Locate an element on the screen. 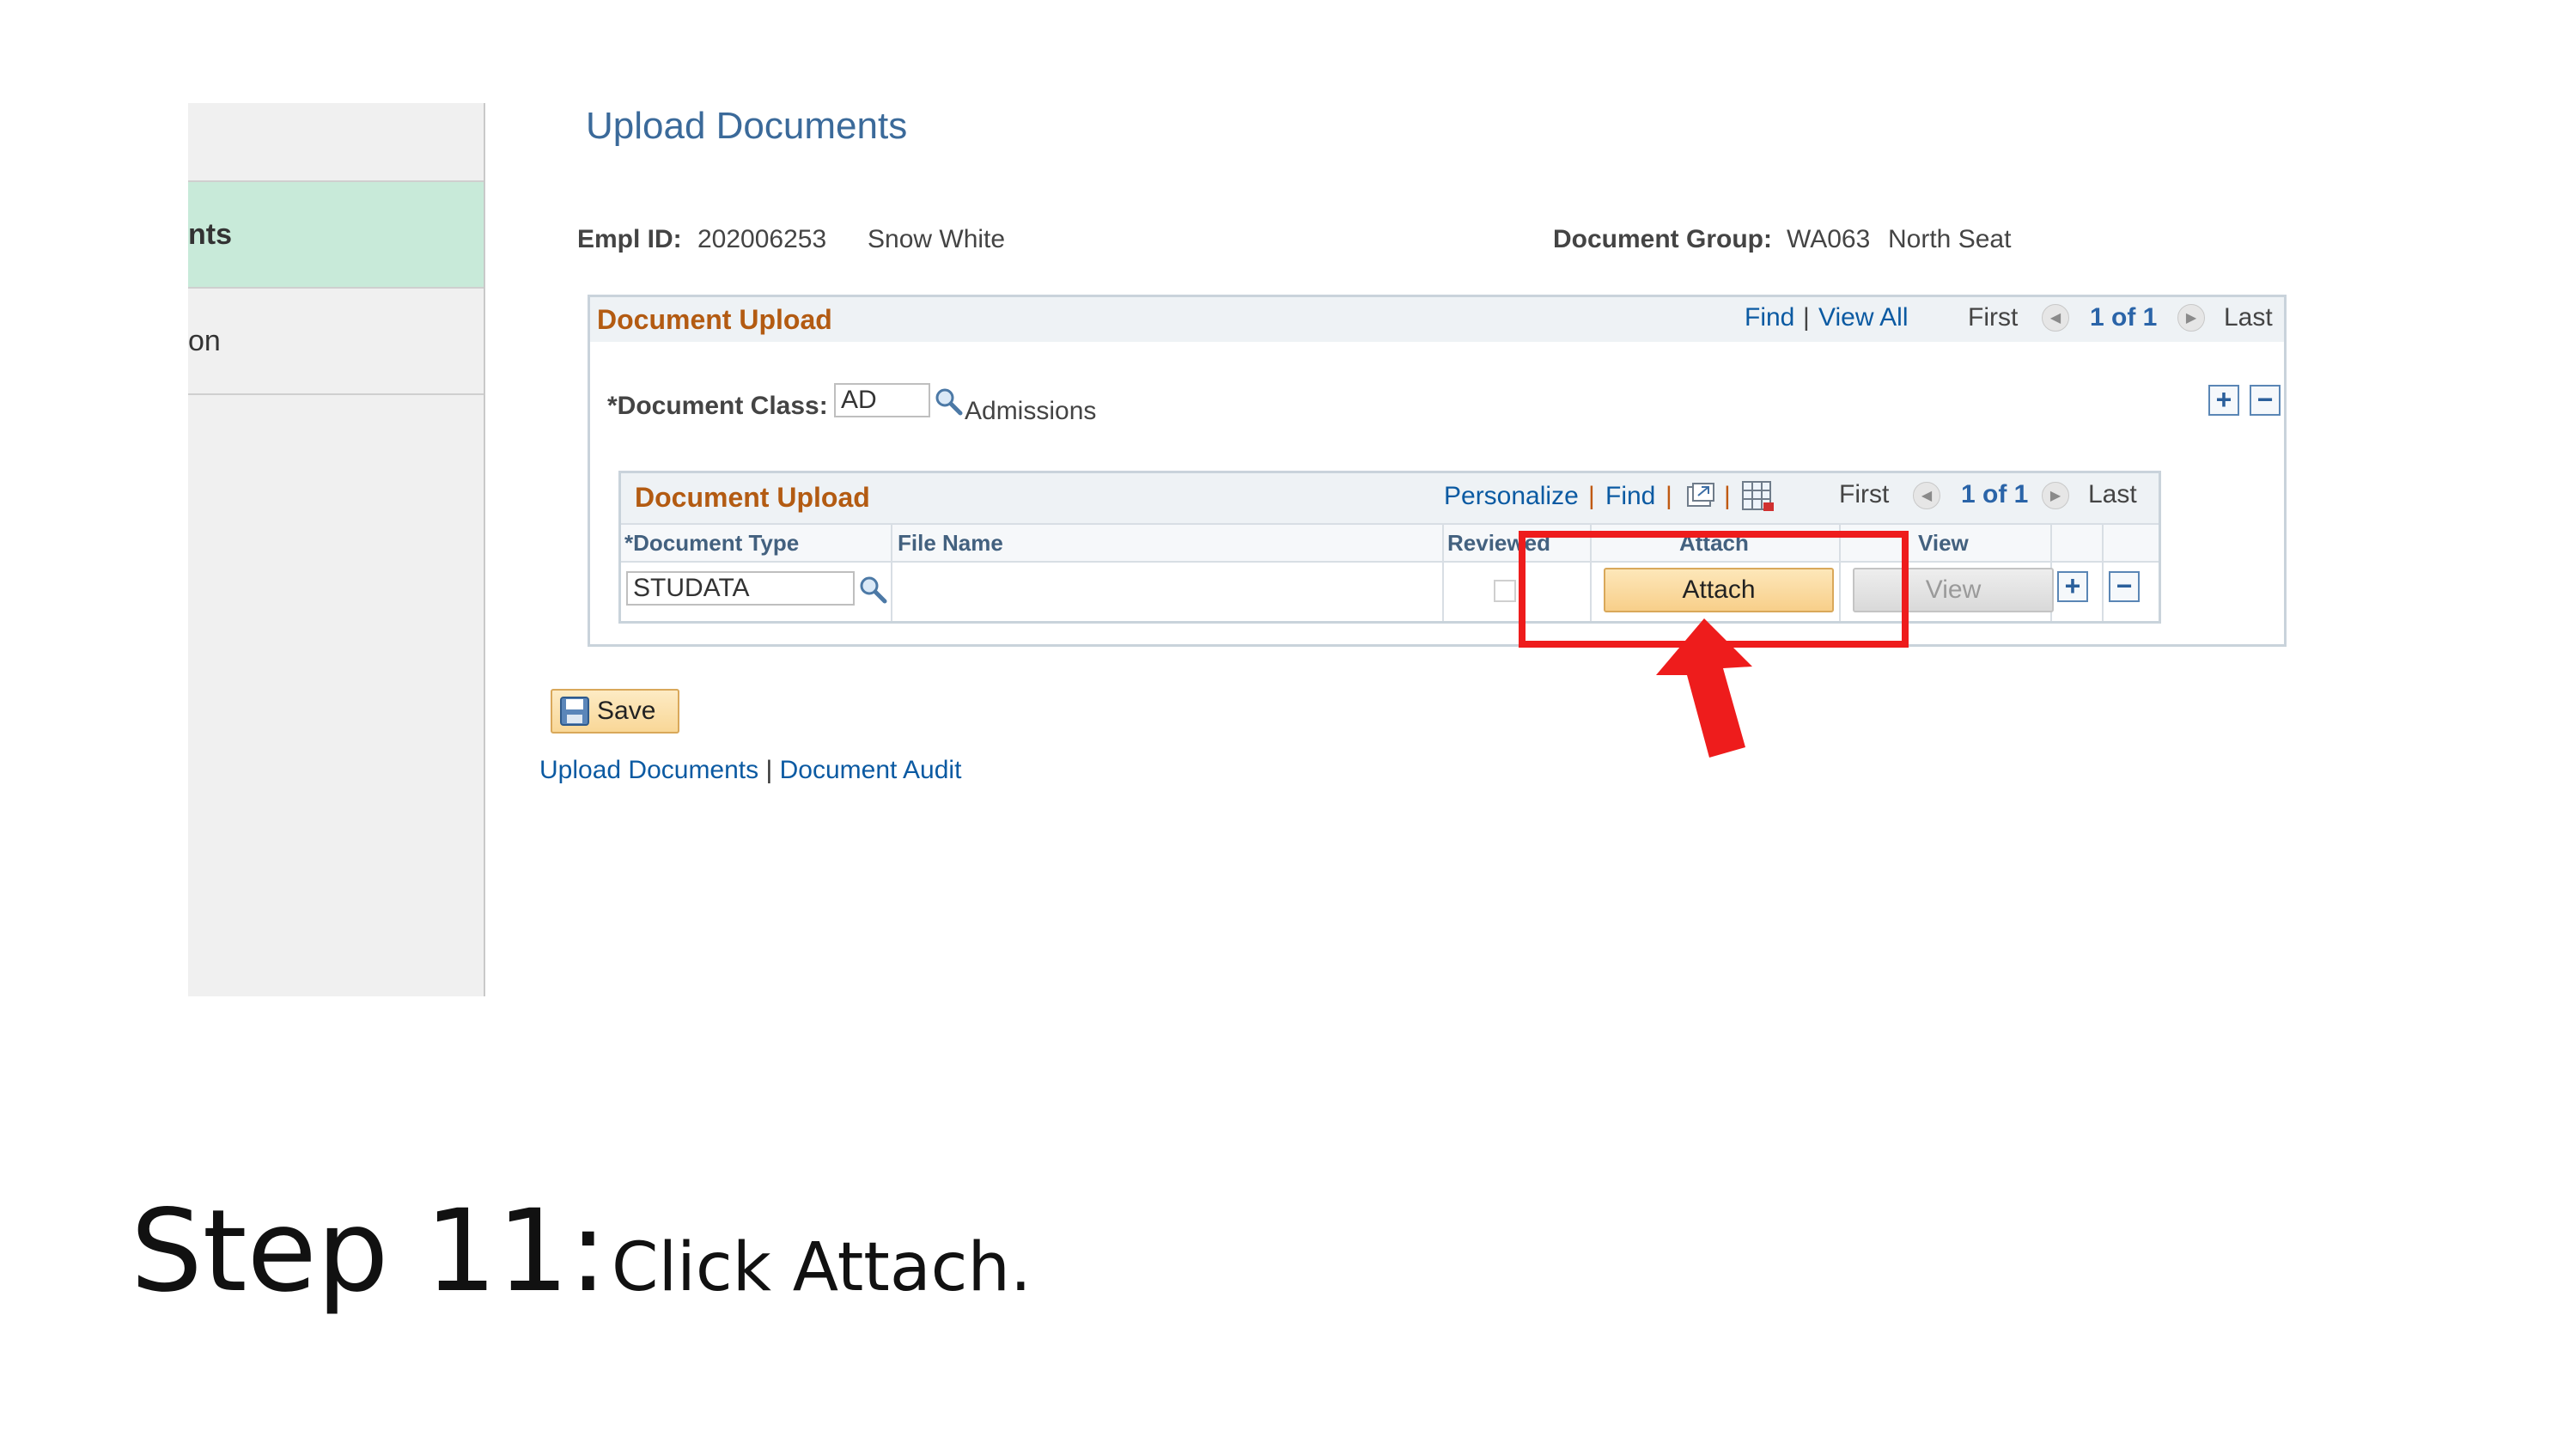 The image size is (2576, 1449). column-header-document-type: *Document Type is located at coordinates (712, 543).